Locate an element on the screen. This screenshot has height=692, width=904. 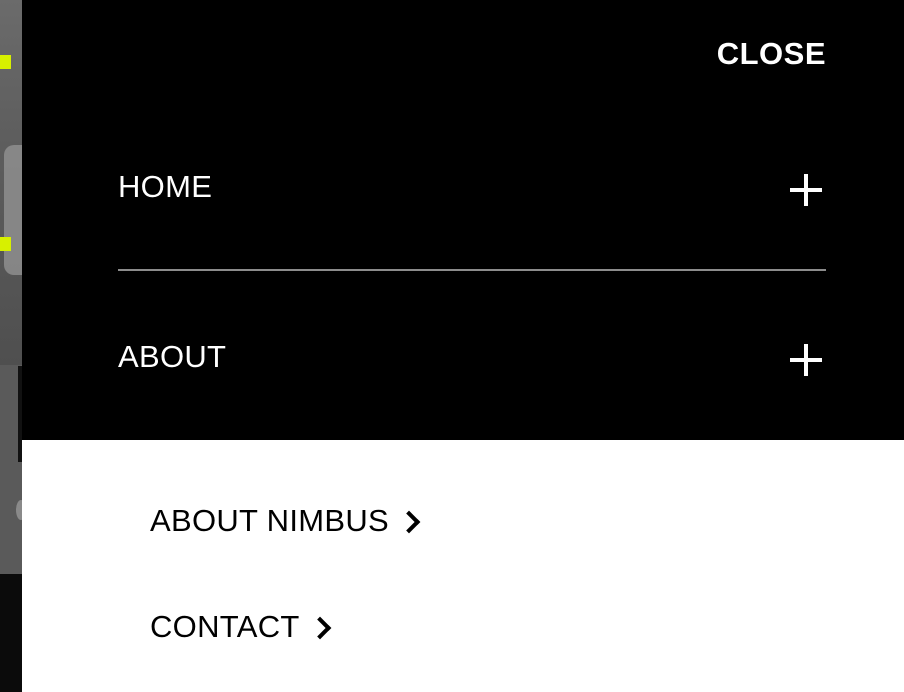
submenu-item-about-nimbus: ABOUT NIMBUS is located at coordinates (285, 521).